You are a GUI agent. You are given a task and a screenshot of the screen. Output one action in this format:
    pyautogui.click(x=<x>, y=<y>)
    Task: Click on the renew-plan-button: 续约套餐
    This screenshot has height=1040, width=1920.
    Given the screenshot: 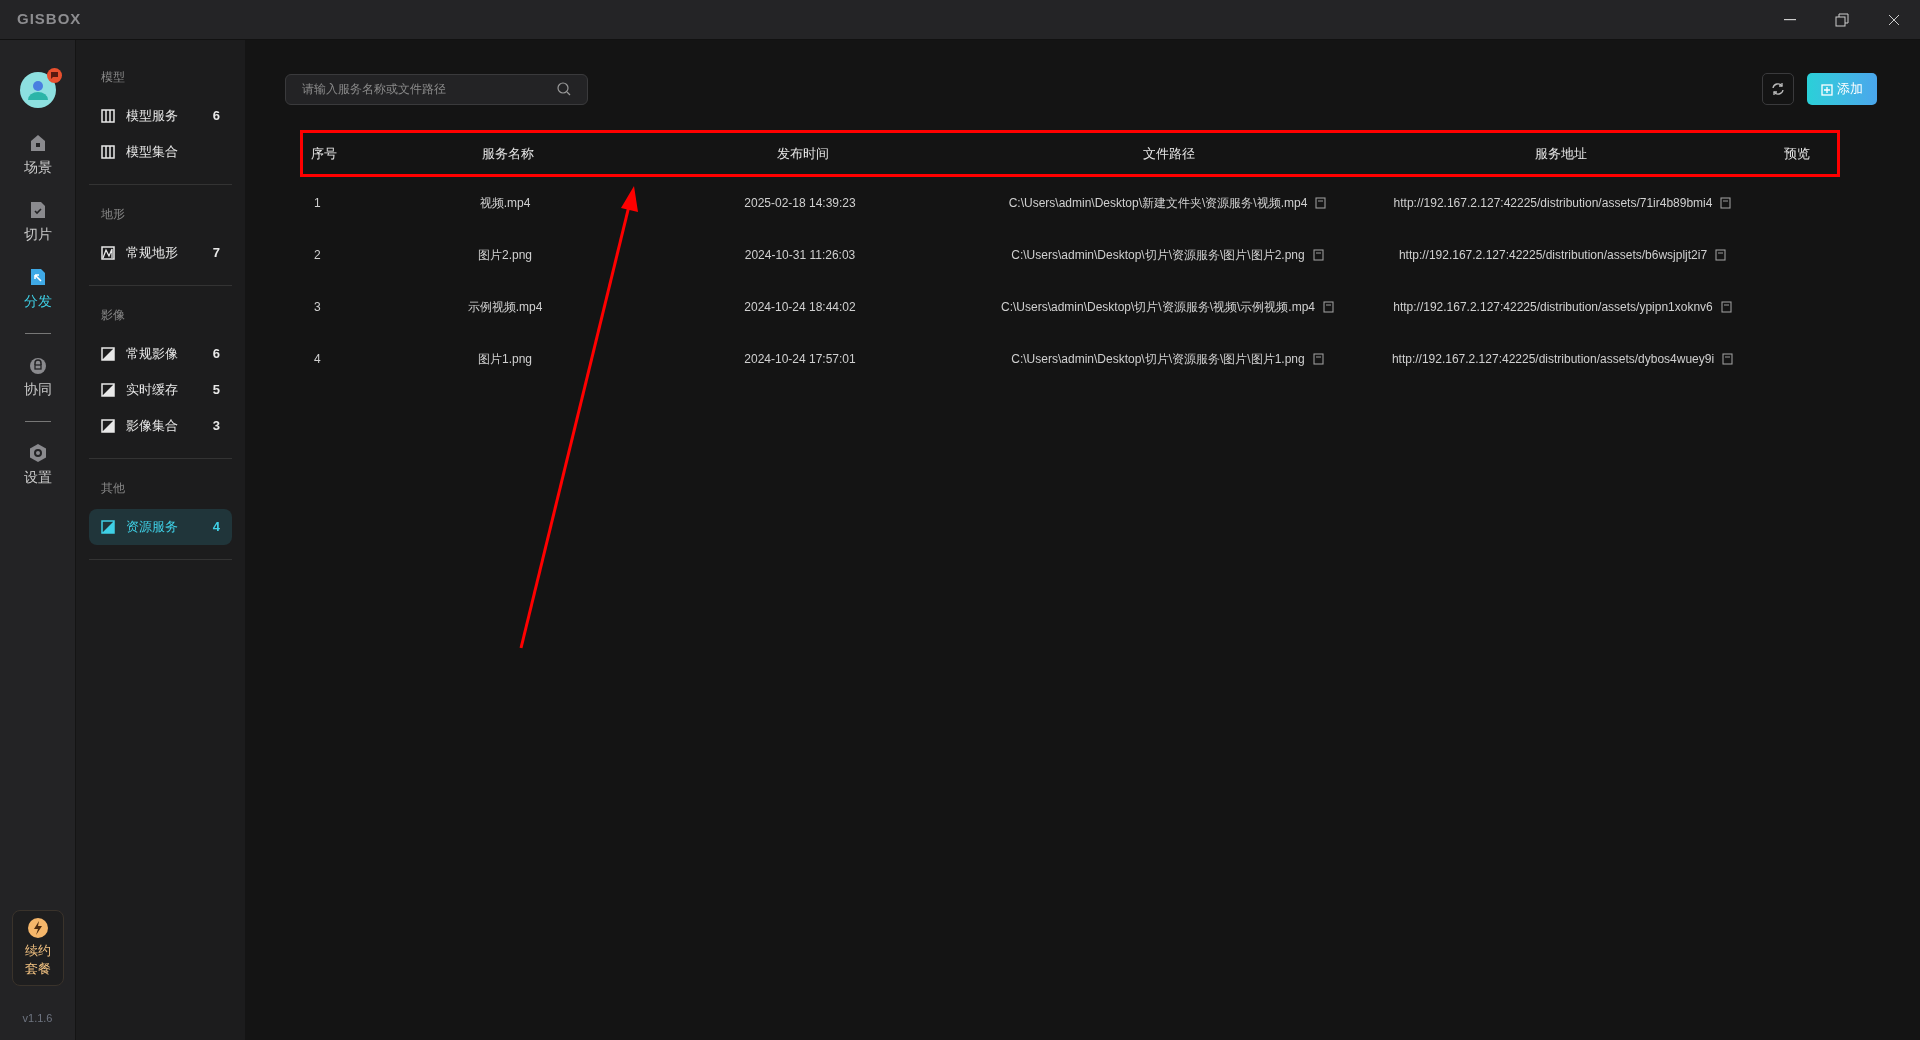 What is the action you would take?
    pyautogui.click(x=37, y=947)
    